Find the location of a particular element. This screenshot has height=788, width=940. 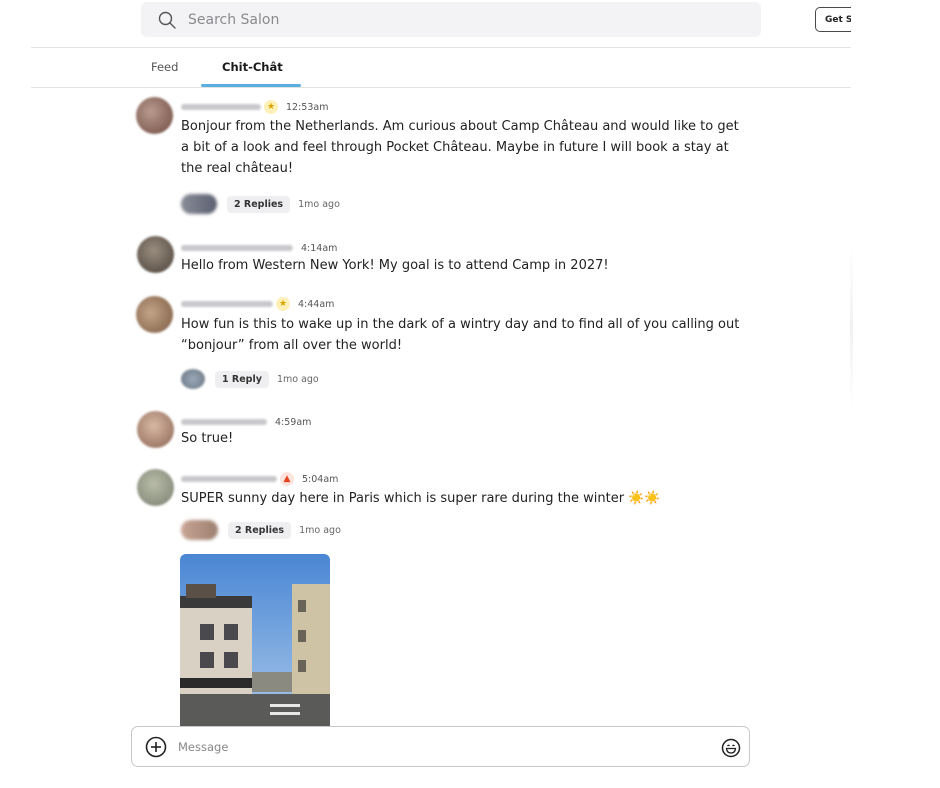

fire-badge-icon: ▲ is located at coordinates (287, 479).